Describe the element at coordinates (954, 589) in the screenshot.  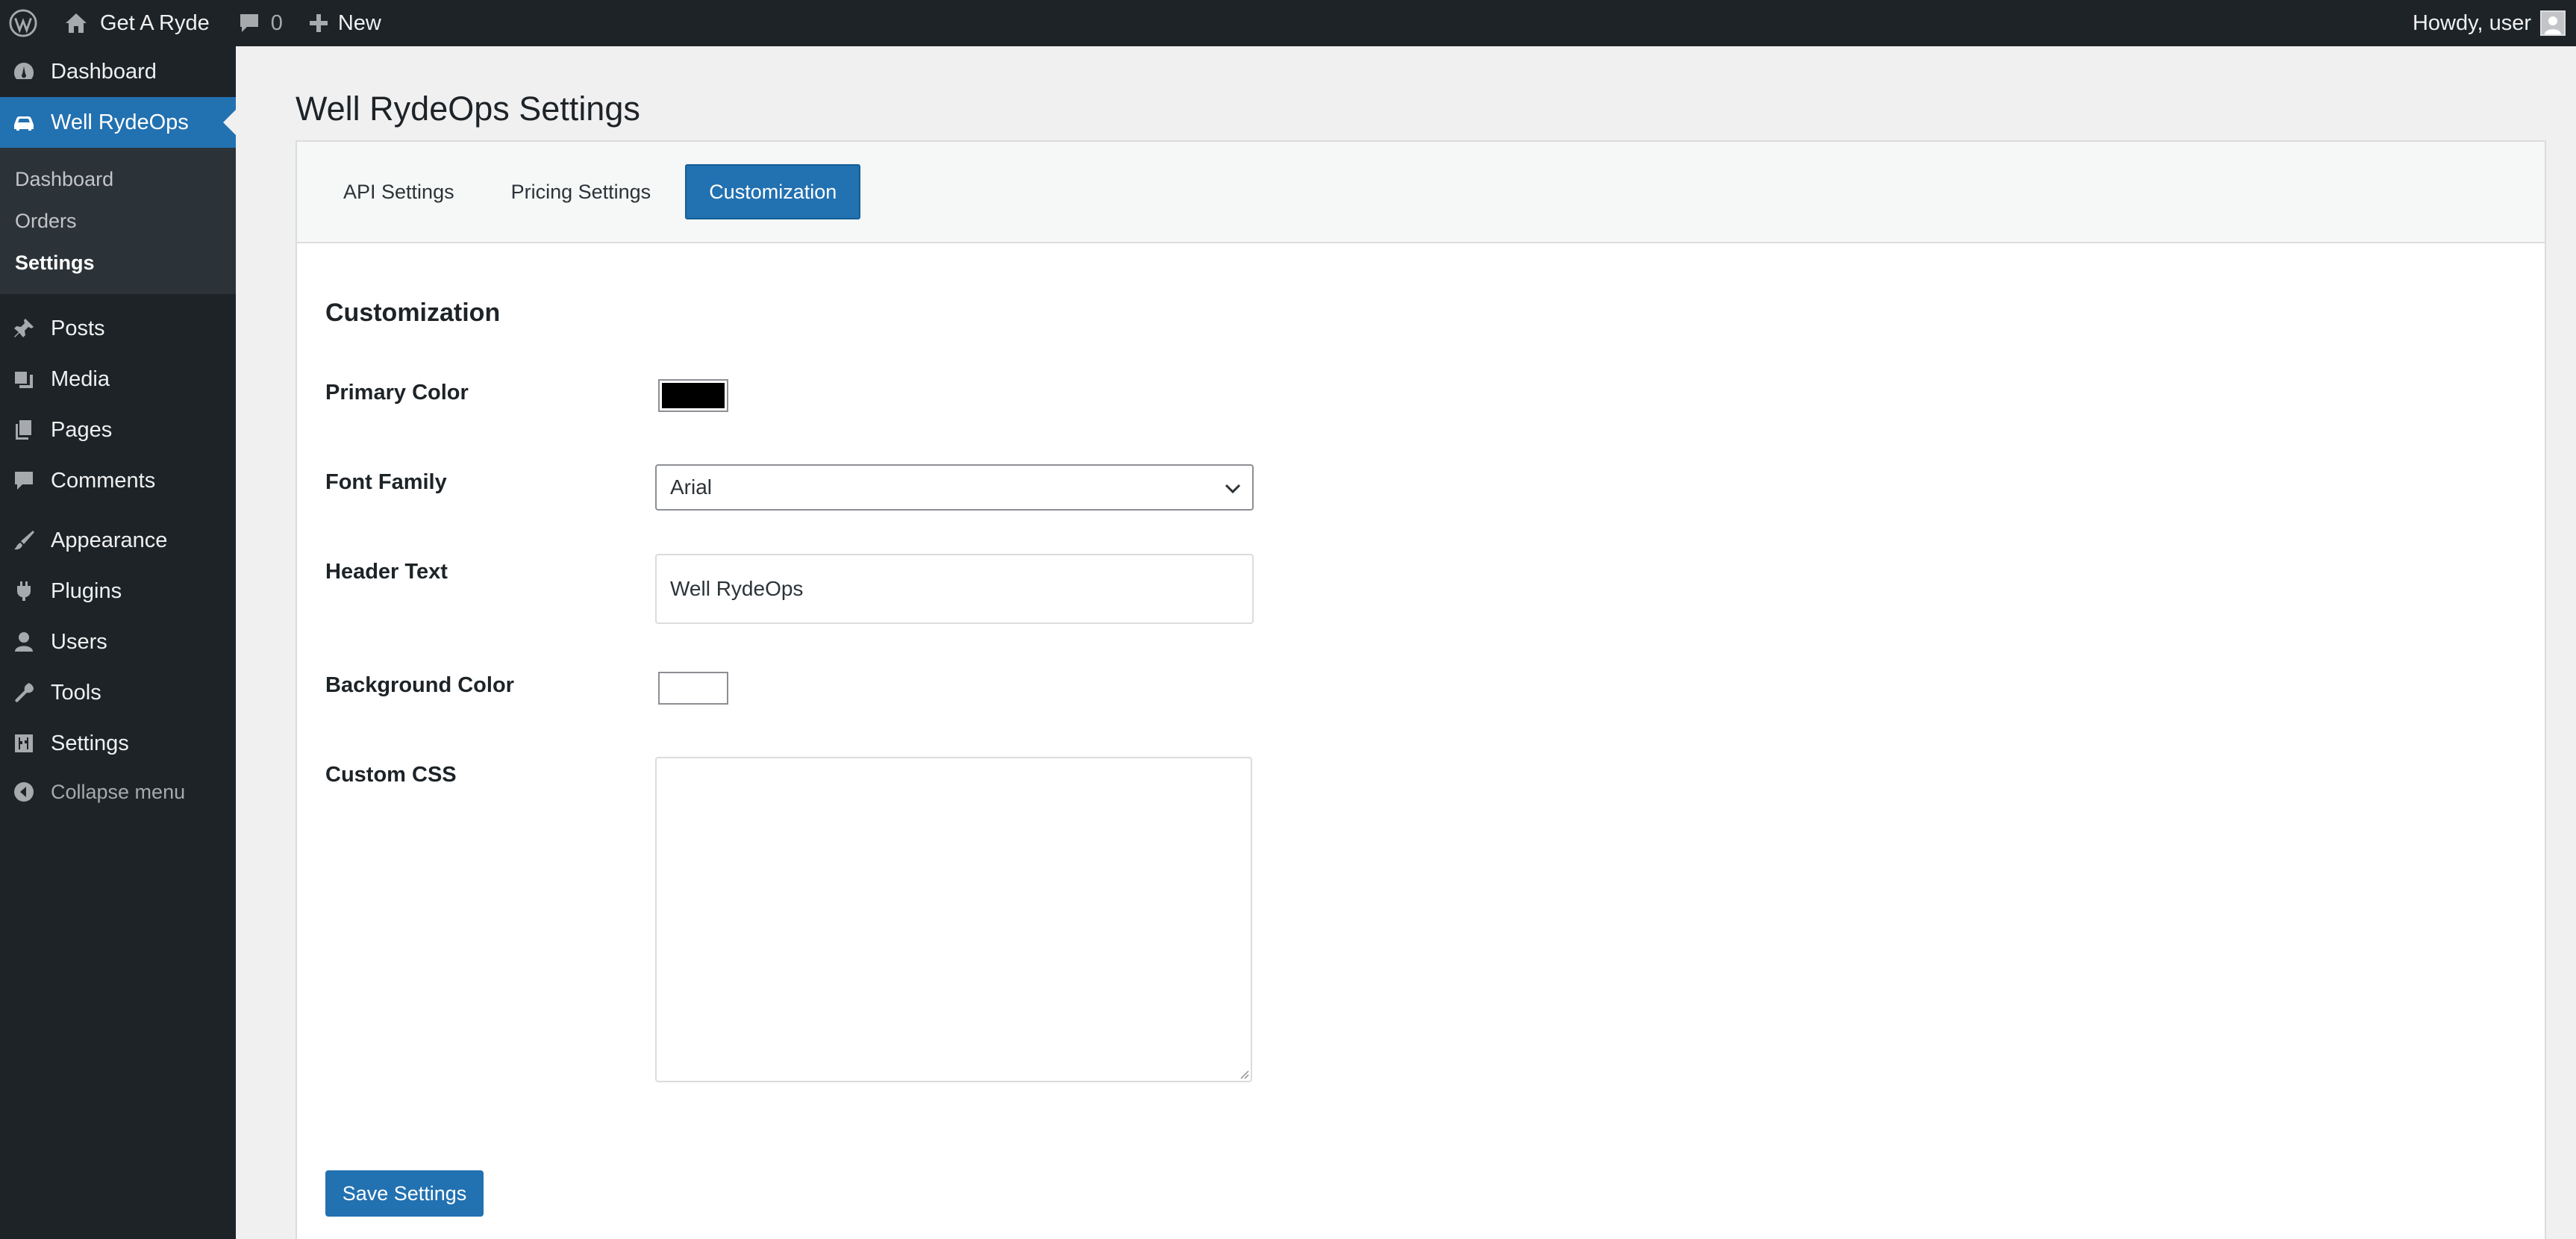
I see `header-text-input: Well RydeOps` at that location.